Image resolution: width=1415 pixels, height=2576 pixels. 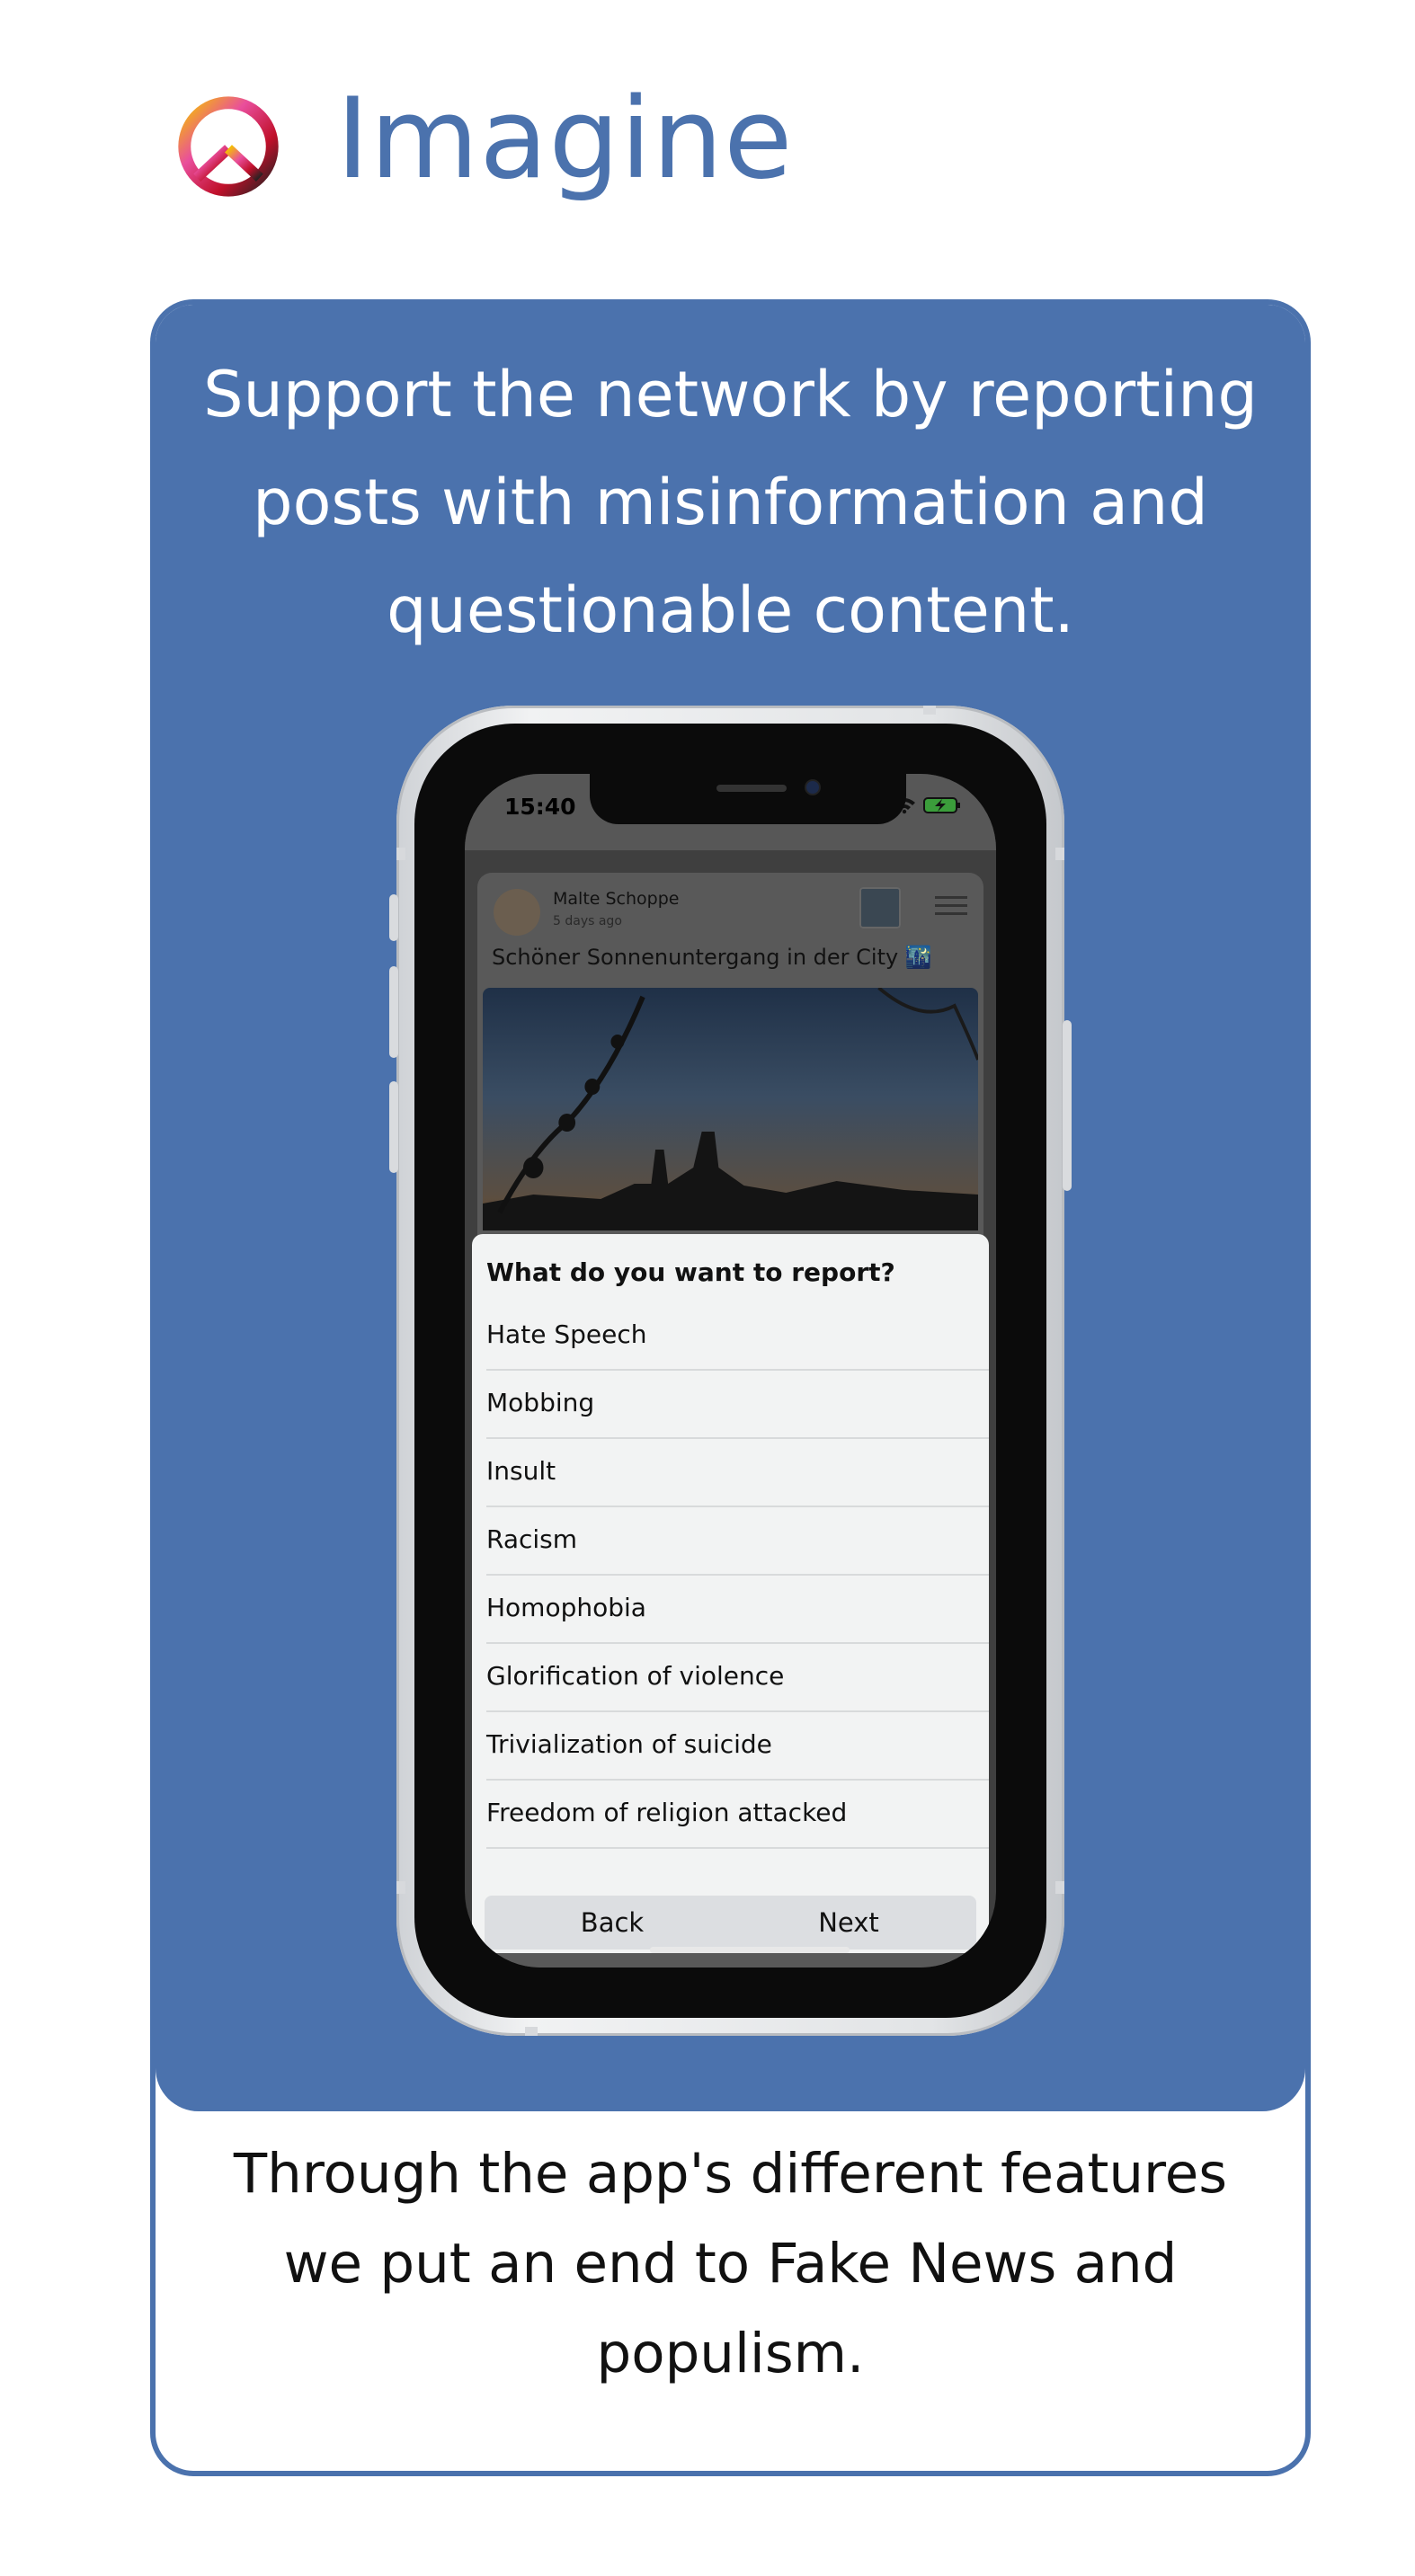 I want to click on report-option: Insult, so click(x=737, y=1472).